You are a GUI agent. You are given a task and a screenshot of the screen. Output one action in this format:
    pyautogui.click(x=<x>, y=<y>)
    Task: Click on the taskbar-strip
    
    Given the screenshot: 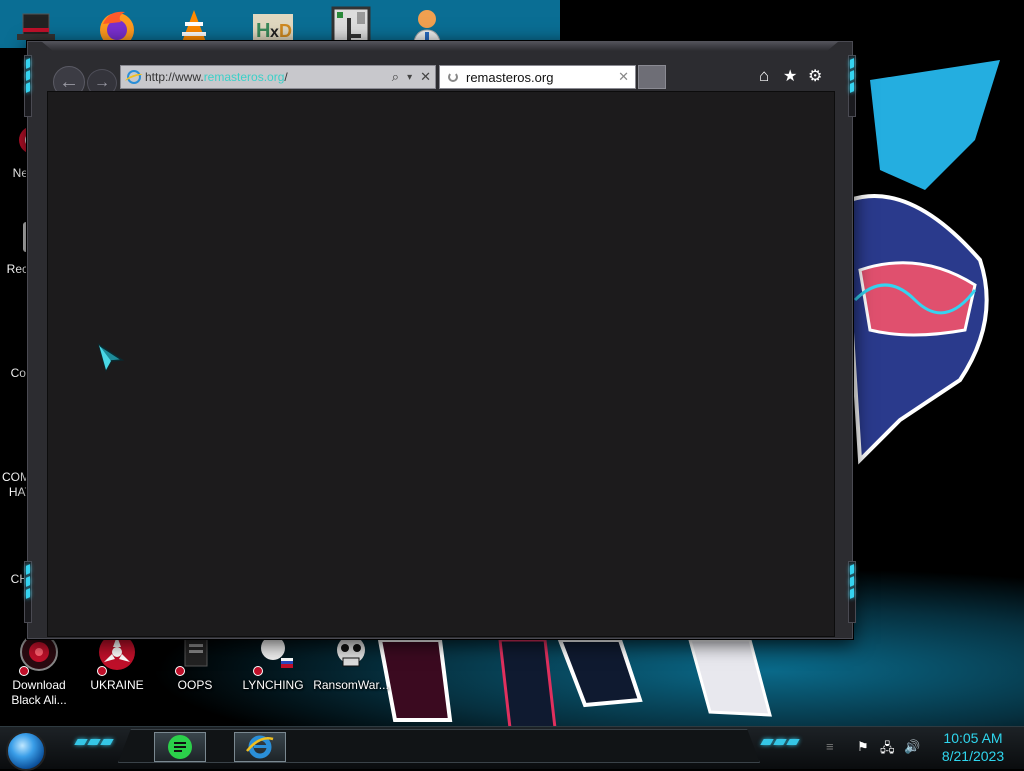 What is the action you would take?
    pyautogui.click(x=439, y=746)
    